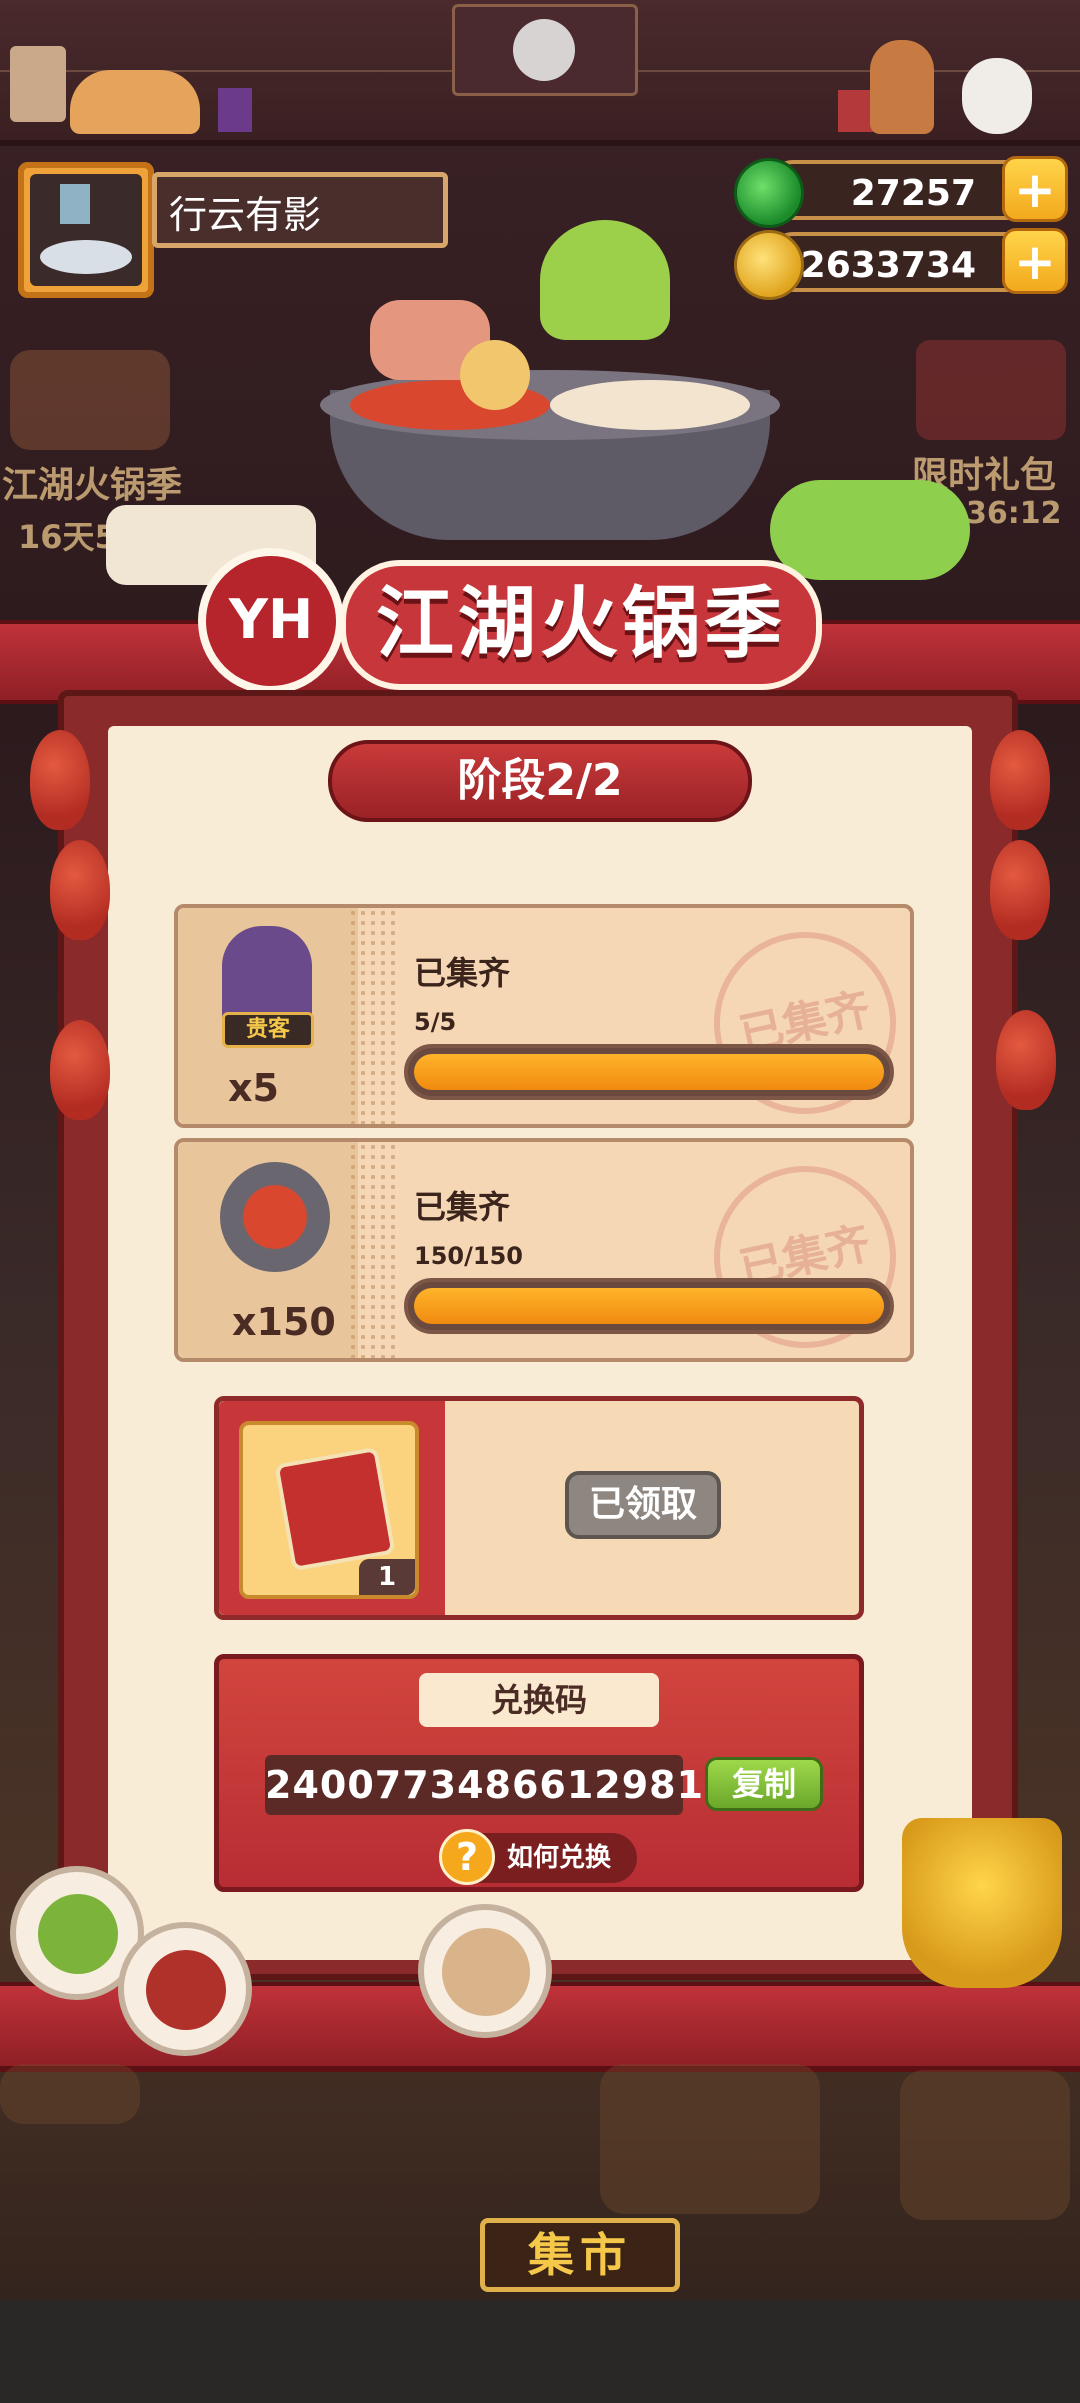 The image size is (1080, 2403). What do you see at coordinates (540, 781) in the screenshot?
I see `stage-indicator: 阶段2/2` at bounding box center [540, 781].